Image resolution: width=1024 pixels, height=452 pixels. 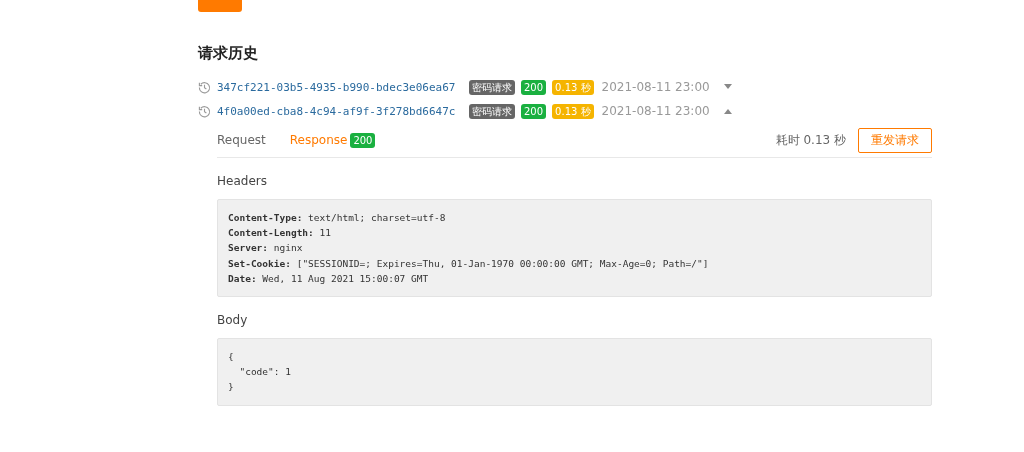 What do you see at coordinates (329, 278) in the screenshot?
I see `header-line: Date: Wed, 11 Aug 2021 15:00:07 GMT` at bounding box center [329, 278].